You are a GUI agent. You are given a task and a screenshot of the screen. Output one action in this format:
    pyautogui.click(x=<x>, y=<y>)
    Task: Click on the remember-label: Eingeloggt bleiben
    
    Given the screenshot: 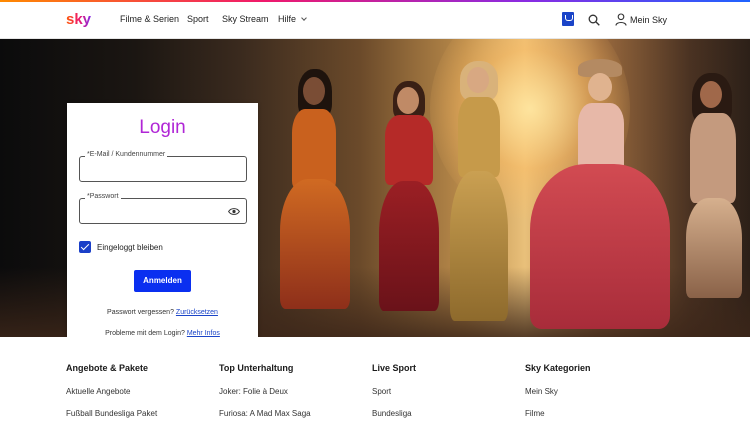 What is the action you would take?
    pyautogui.click(x=130, y=247)
    